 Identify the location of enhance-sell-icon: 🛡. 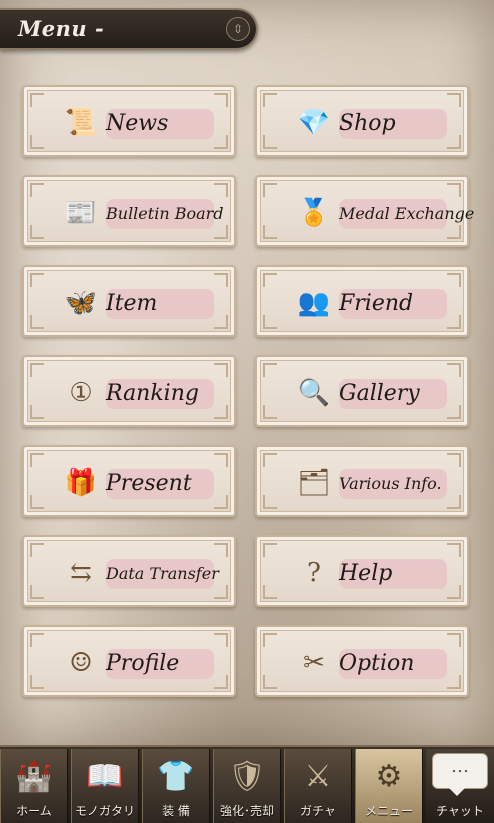
(247, 776).